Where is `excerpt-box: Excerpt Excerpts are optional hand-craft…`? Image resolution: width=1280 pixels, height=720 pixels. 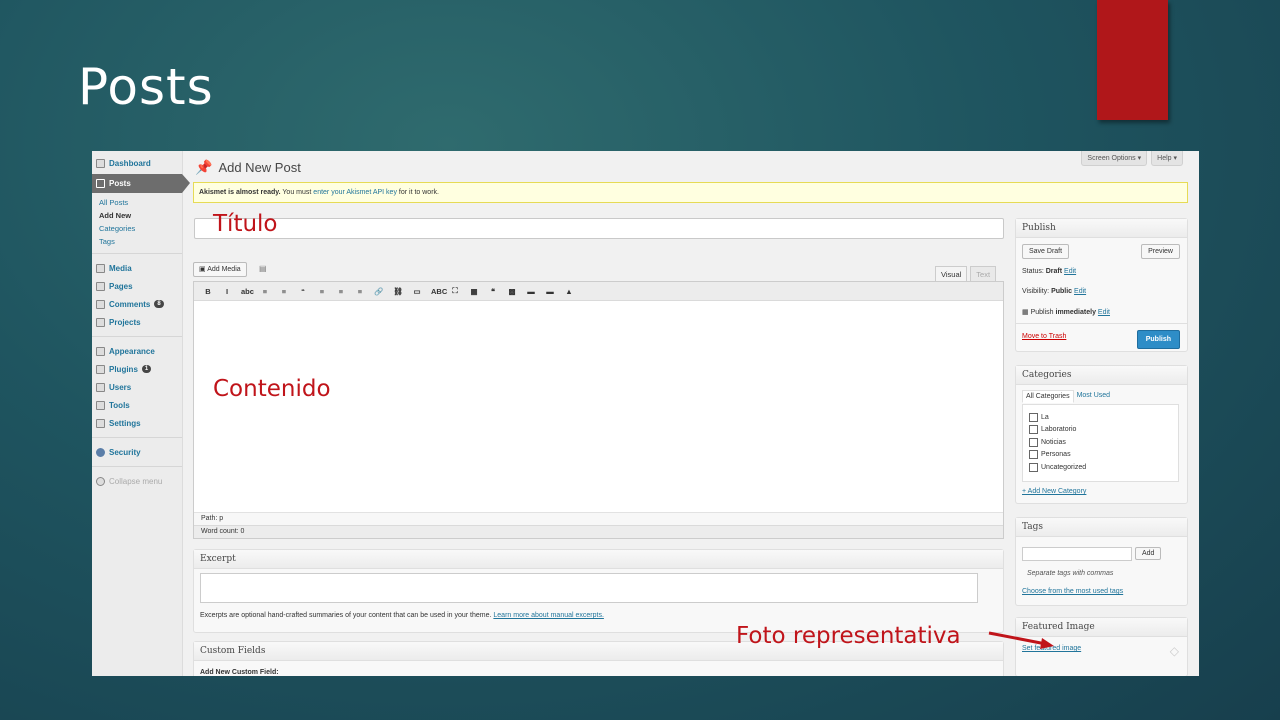 excerpt-box: Excerpt Excerpts are optional hand-craft… is located at coordinates (598, 591).